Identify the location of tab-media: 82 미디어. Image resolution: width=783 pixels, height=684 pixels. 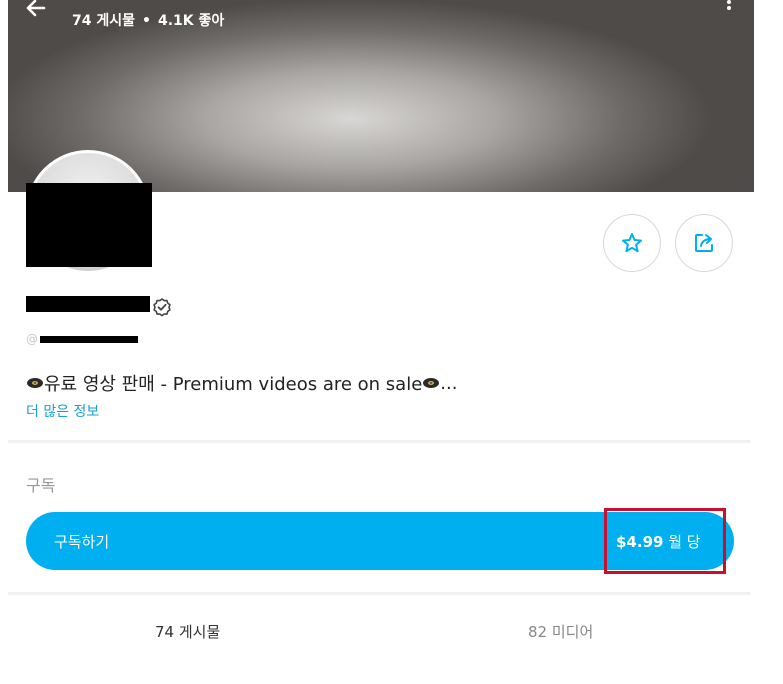
(560, 631).